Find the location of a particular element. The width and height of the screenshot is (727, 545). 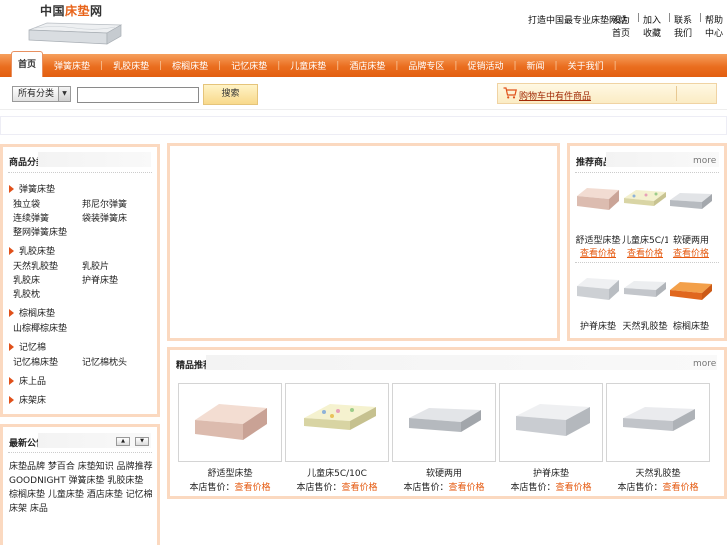

recommend-item-name: 软硬两用 is located at coordinates (691, 239).